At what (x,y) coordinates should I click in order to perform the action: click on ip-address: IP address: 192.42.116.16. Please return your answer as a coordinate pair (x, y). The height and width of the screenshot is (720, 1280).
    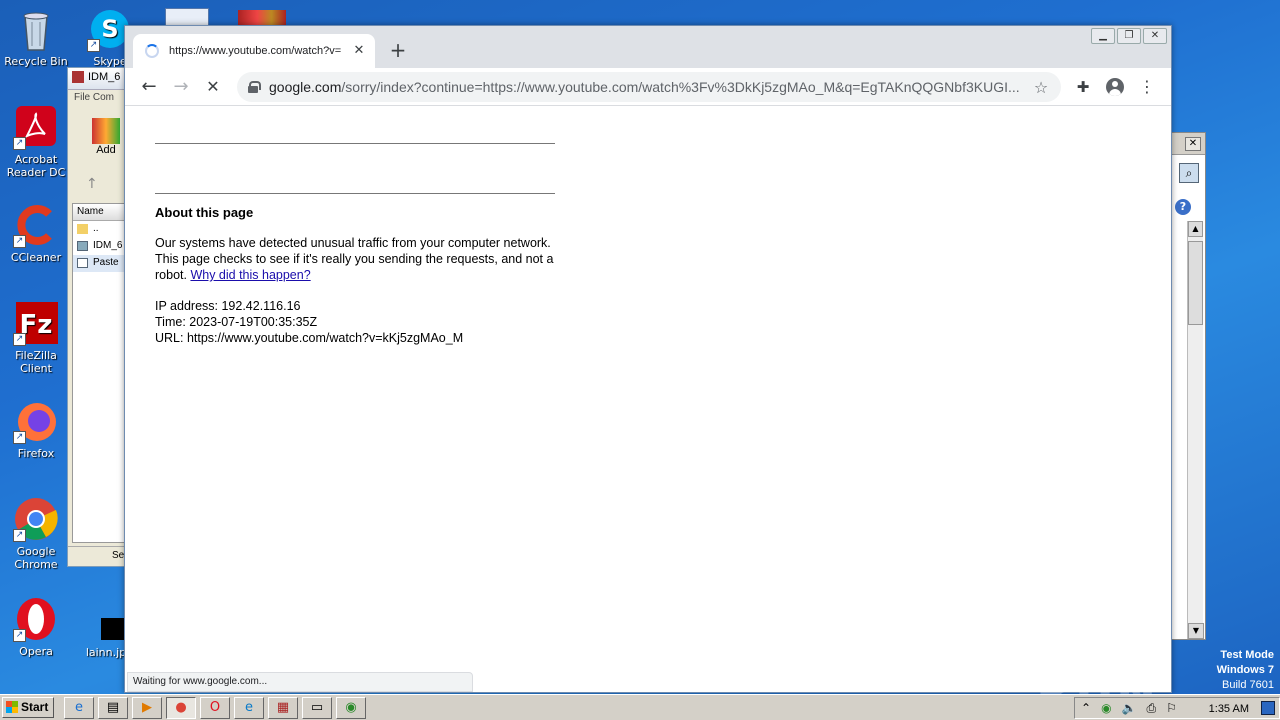
    Looking at the image, I should click on (228, 306).